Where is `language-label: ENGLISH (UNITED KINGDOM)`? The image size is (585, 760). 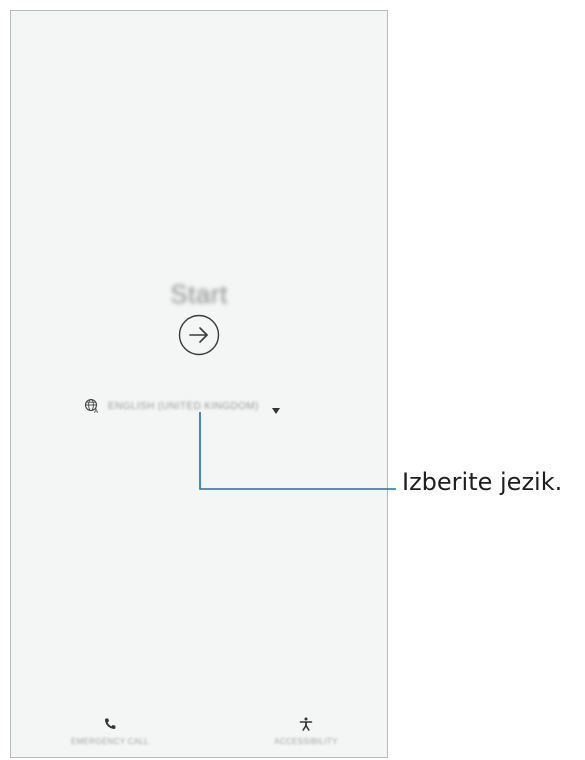
language-label: ENGLISH (UNITED KINGDOM) is located at coordinates (183, 406).